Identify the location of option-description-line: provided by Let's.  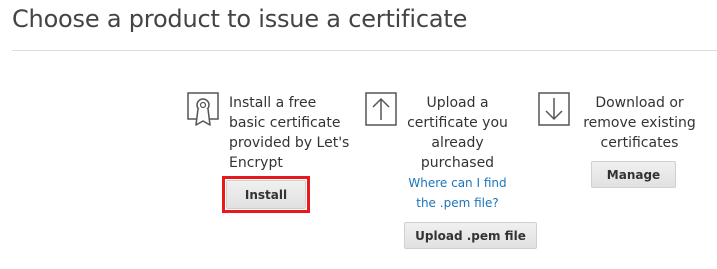
(289, 143).